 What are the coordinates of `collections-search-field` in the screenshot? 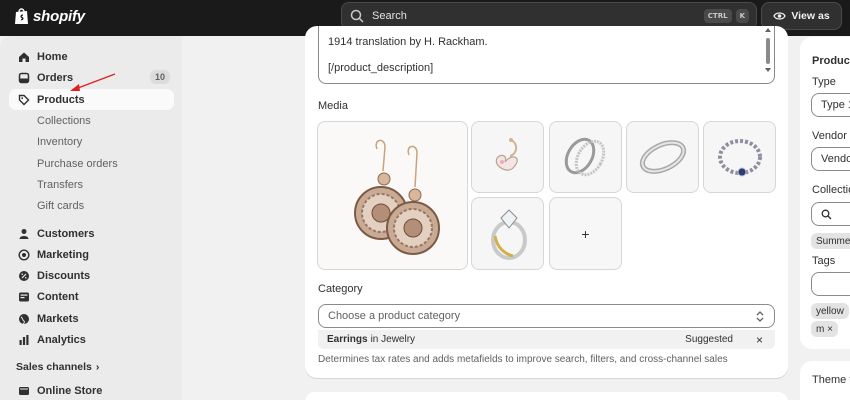 It's located at (830, 214).